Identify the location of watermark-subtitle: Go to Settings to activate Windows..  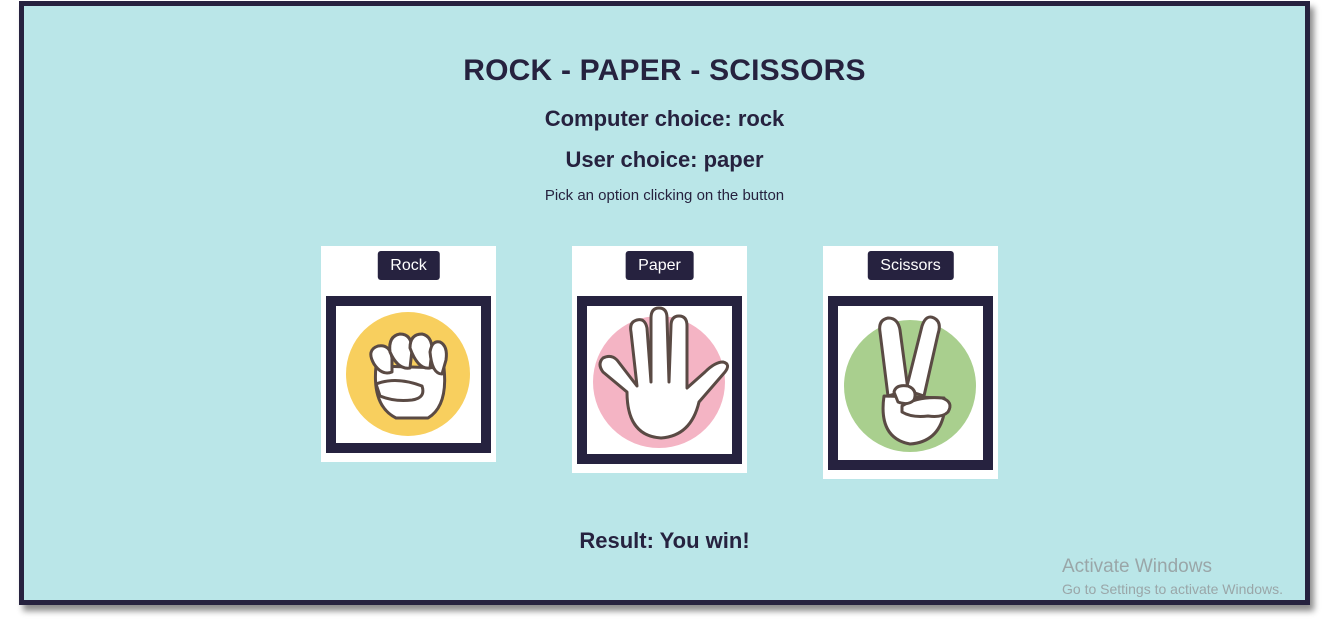
(1172, 589).